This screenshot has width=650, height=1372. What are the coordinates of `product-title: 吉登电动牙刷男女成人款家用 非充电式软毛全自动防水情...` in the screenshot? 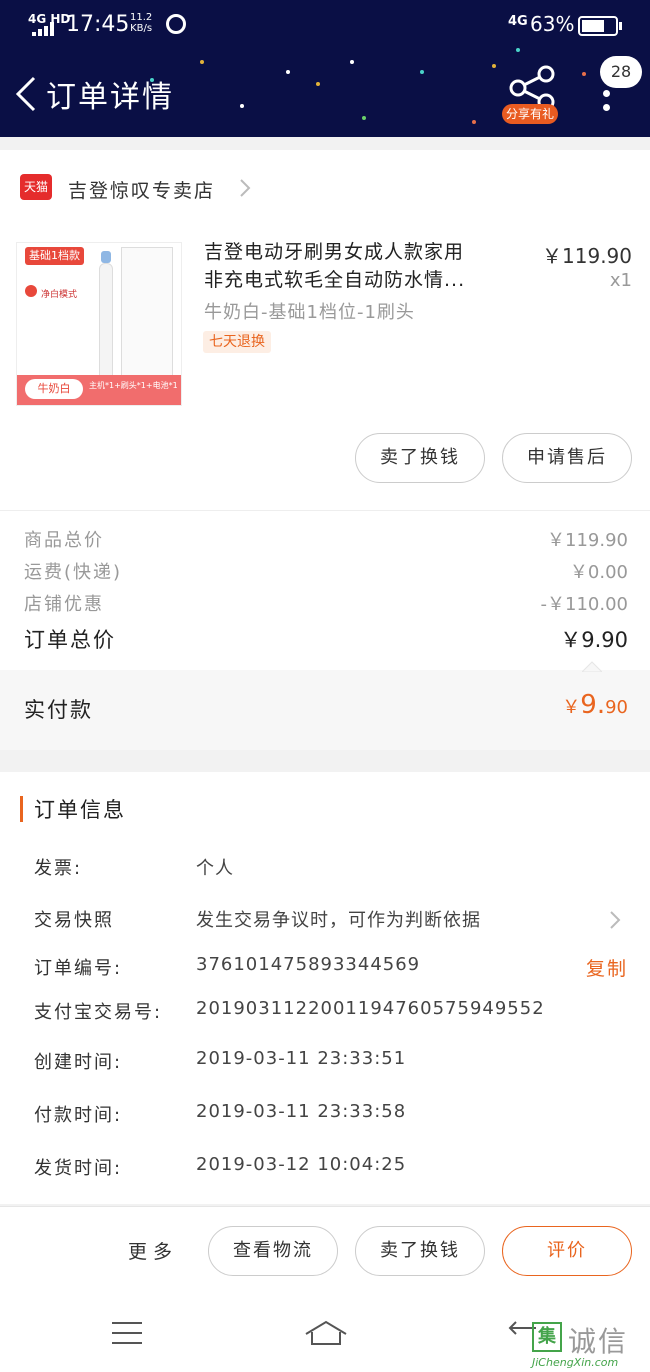 It's located at (359, 266).